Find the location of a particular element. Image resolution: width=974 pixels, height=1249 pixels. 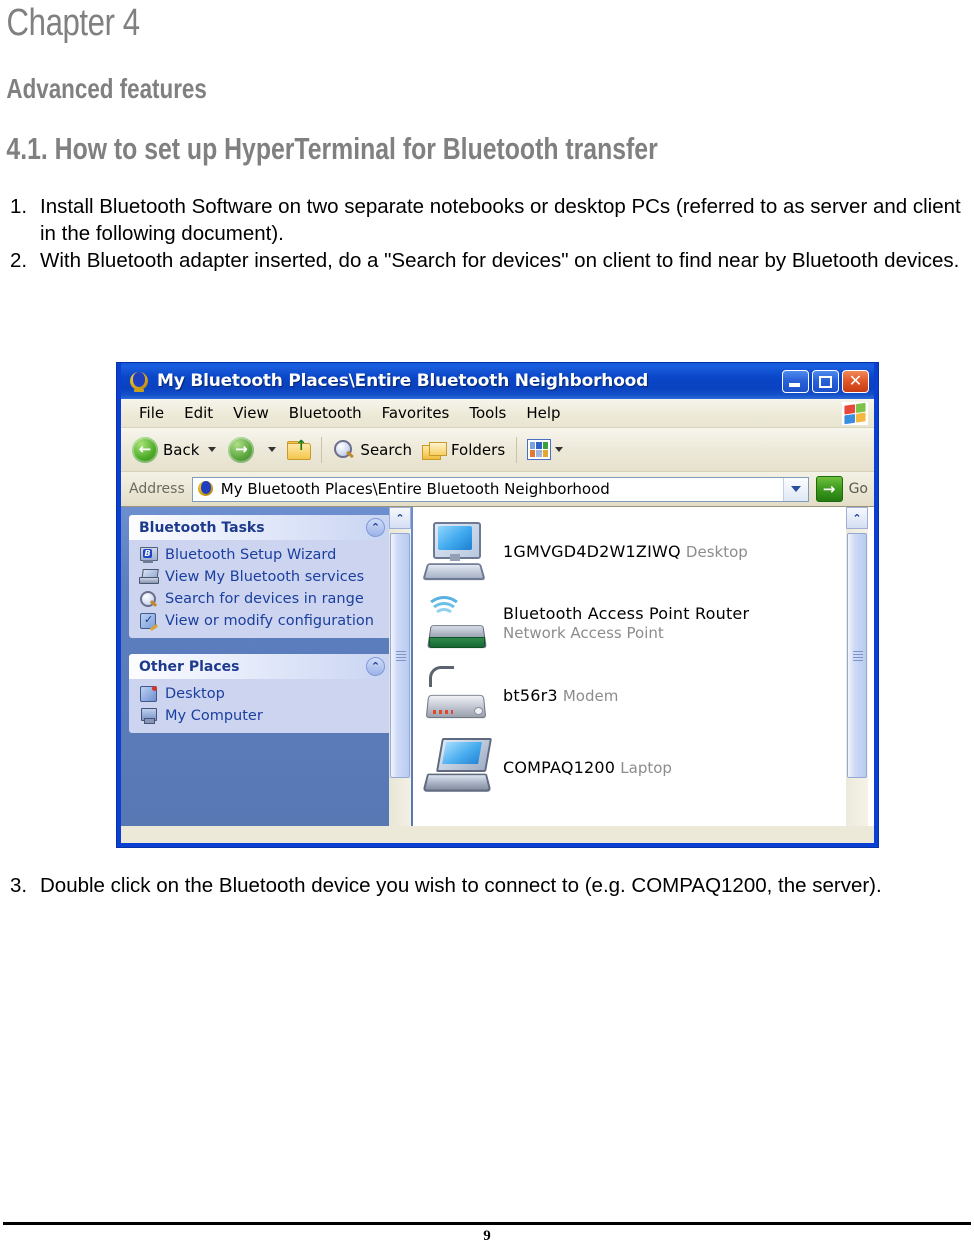

chapter-title: Chapter 4 is located at coordinates (73, 23).